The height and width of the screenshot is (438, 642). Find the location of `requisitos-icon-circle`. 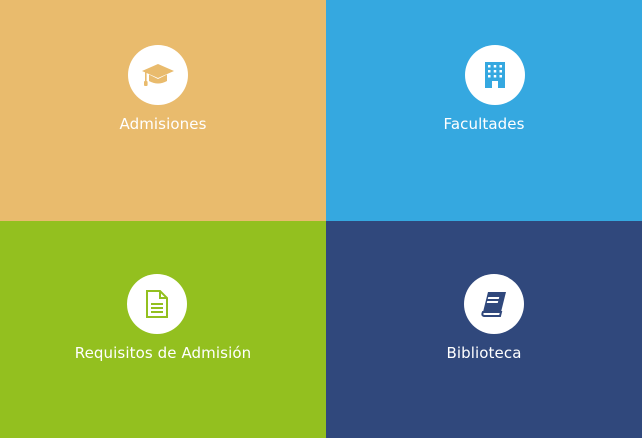

requisitos-icon-circle is located at coordinates (157, 304).